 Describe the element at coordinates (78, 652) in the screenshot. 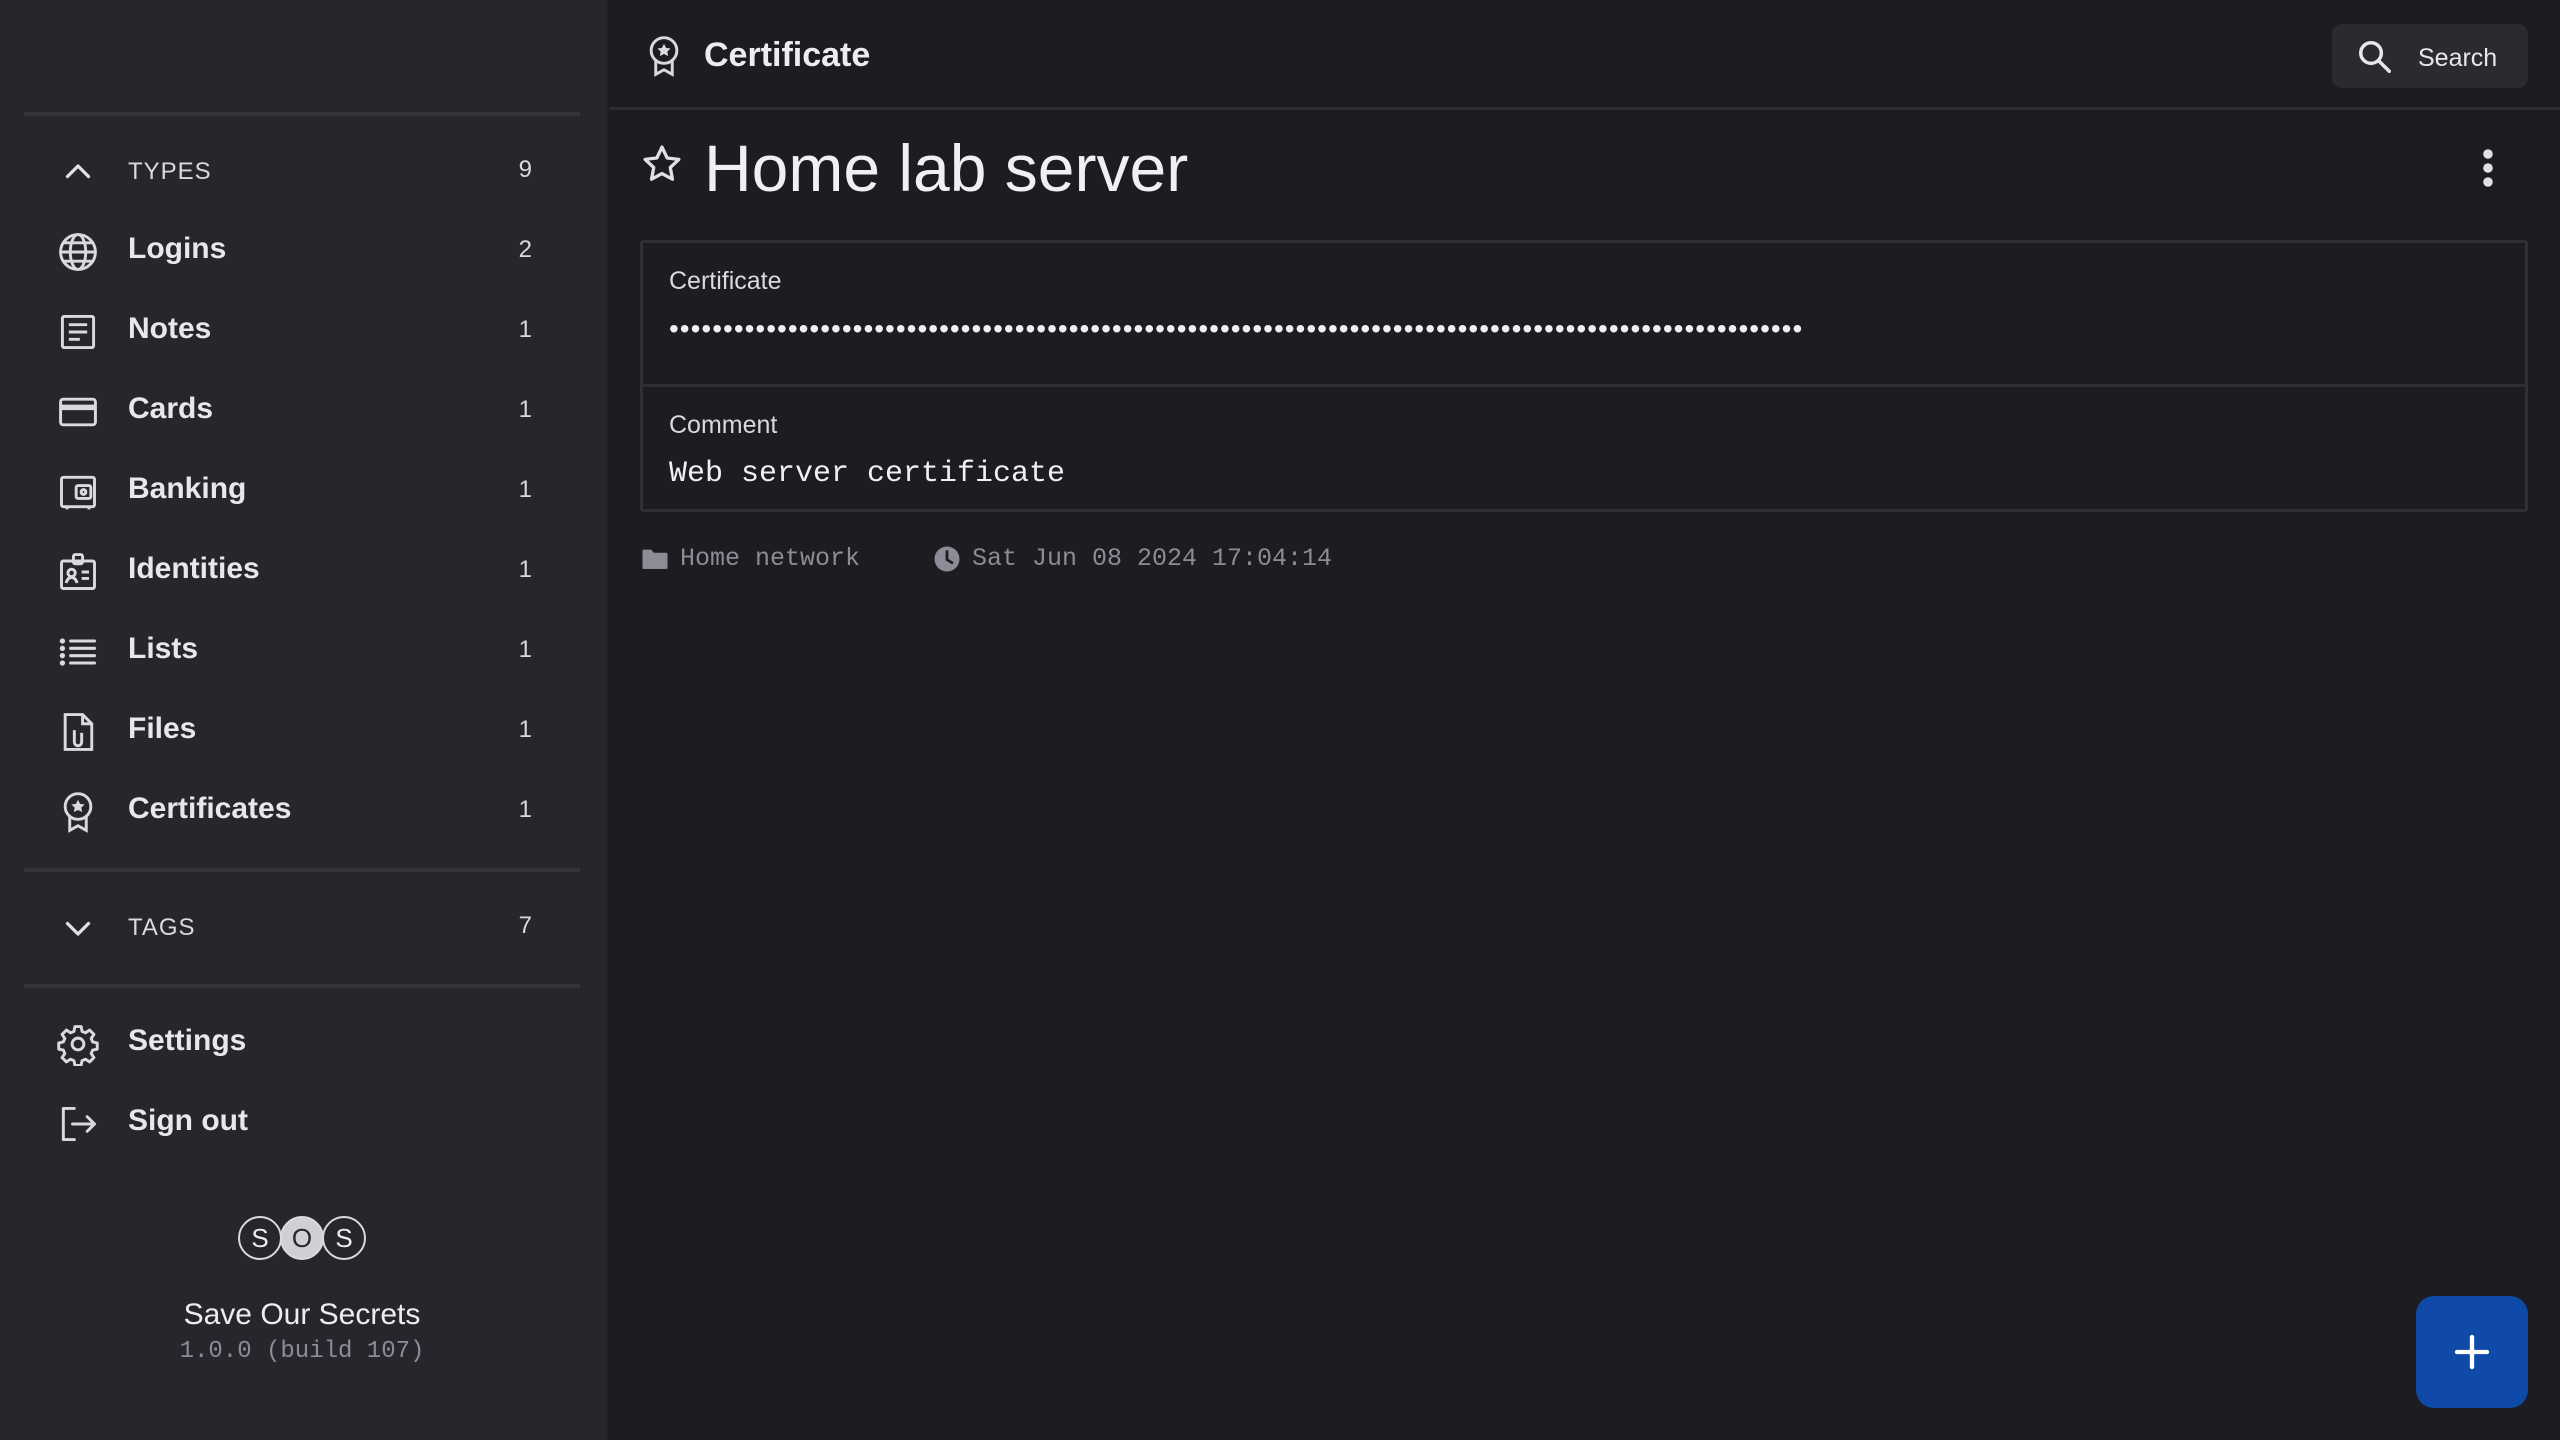

I see `list-icon` at that location.